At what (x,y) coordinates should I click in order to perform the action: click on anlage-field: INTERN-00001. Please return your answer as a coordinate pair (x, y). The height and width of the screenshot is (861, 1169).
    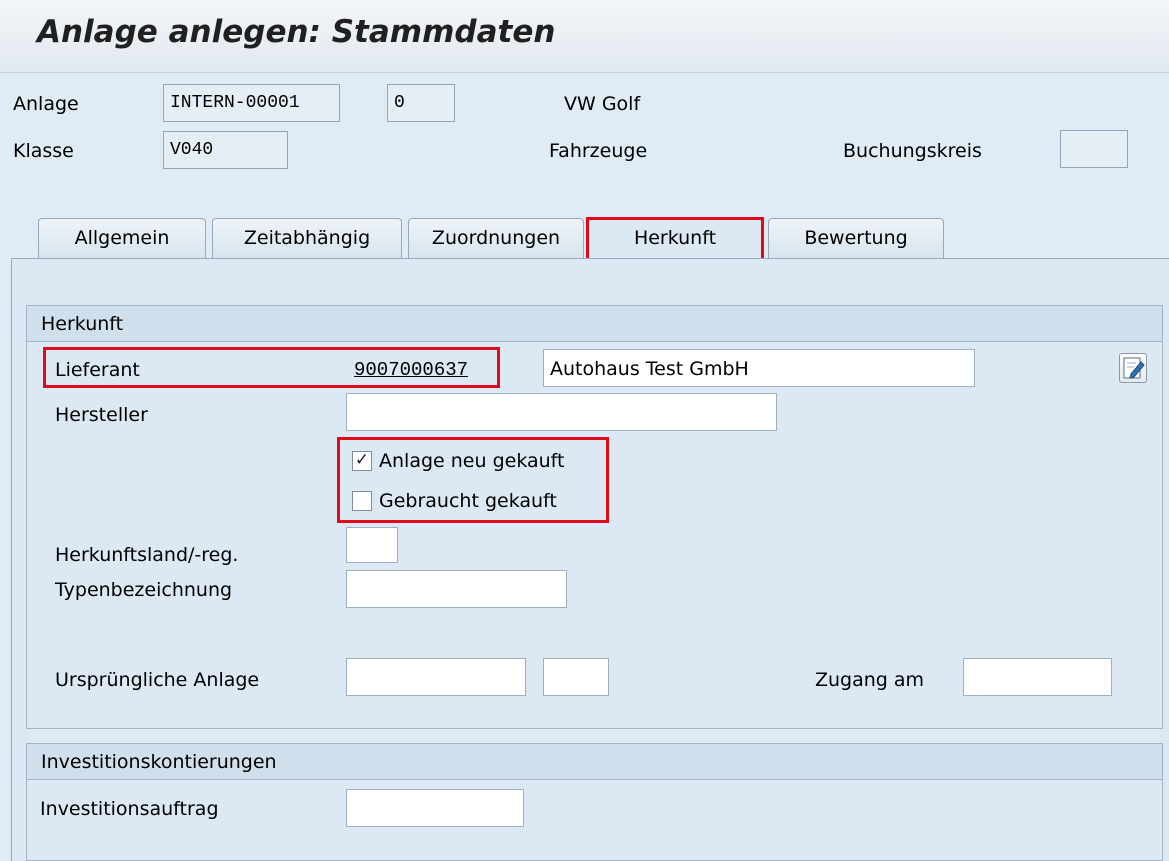
    Looking at the image, I should click on (251, 103).